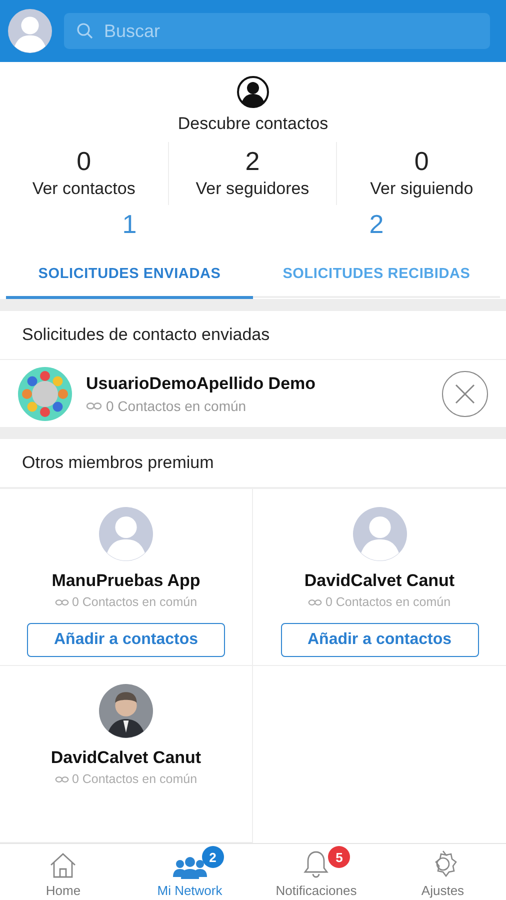 This screenshot has width=506, height=900. I want to click on bell-icon, so click(316, 864).